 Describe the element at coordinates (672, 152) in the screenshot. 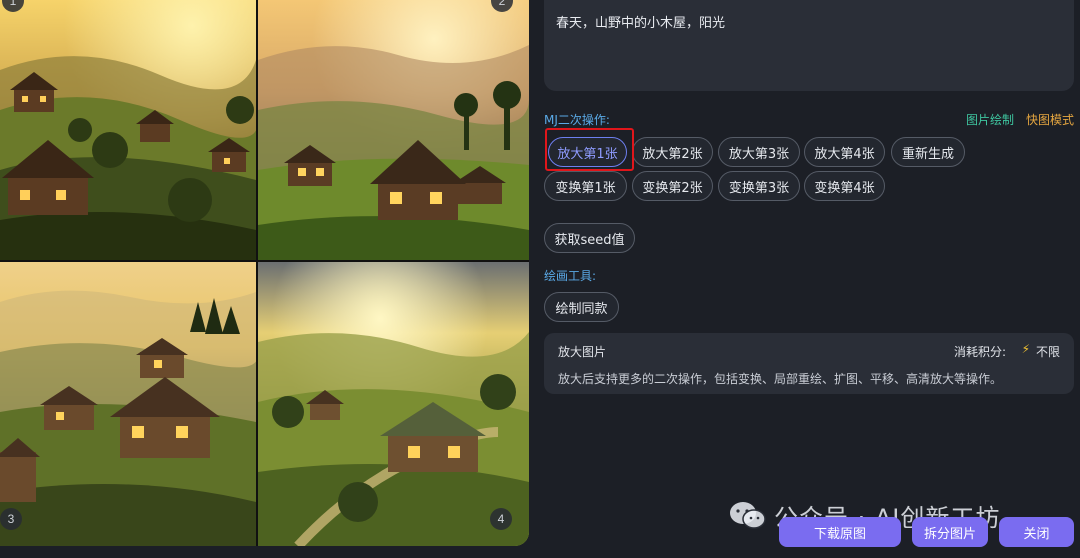

I see `upscale-2-button: 放大第2张` at that location.